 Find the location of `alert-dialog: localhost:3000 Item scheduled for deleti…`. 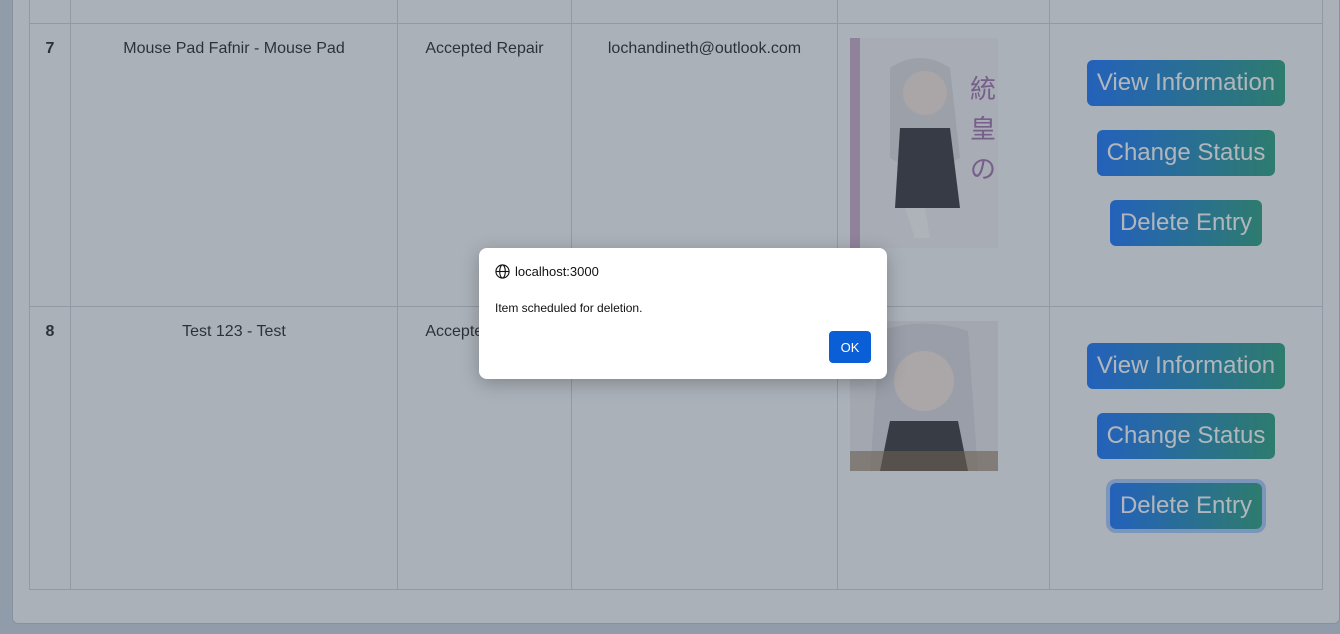

alert-dialog: localhost:3000 Item scheduled for deleti… is located at coordinates (683, 313).